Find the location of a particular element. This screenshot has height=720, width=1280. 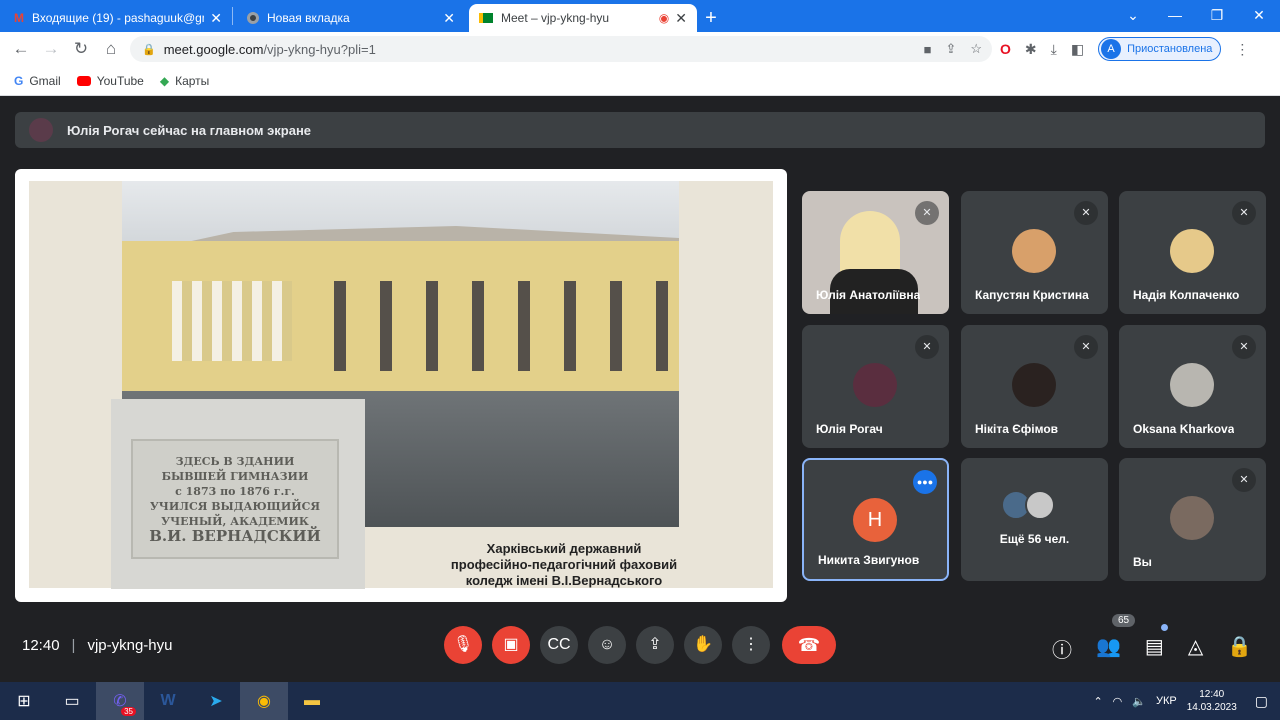

sidepanel-icon: ◧ is located at coordinates (1077, 49).